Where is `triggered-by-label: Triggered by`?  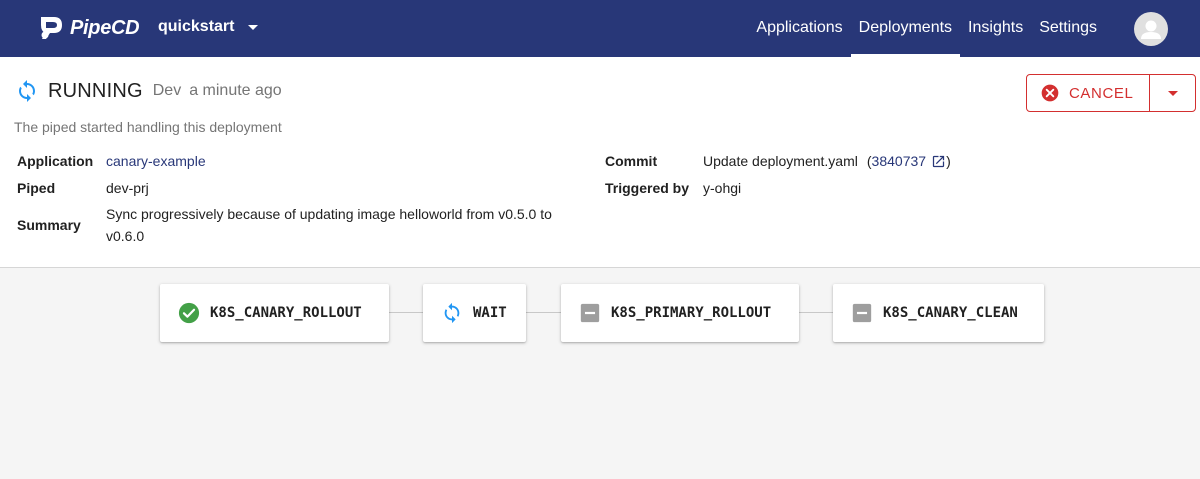
triggered-by-label: Triggered by is located at coordinates (647, 188).